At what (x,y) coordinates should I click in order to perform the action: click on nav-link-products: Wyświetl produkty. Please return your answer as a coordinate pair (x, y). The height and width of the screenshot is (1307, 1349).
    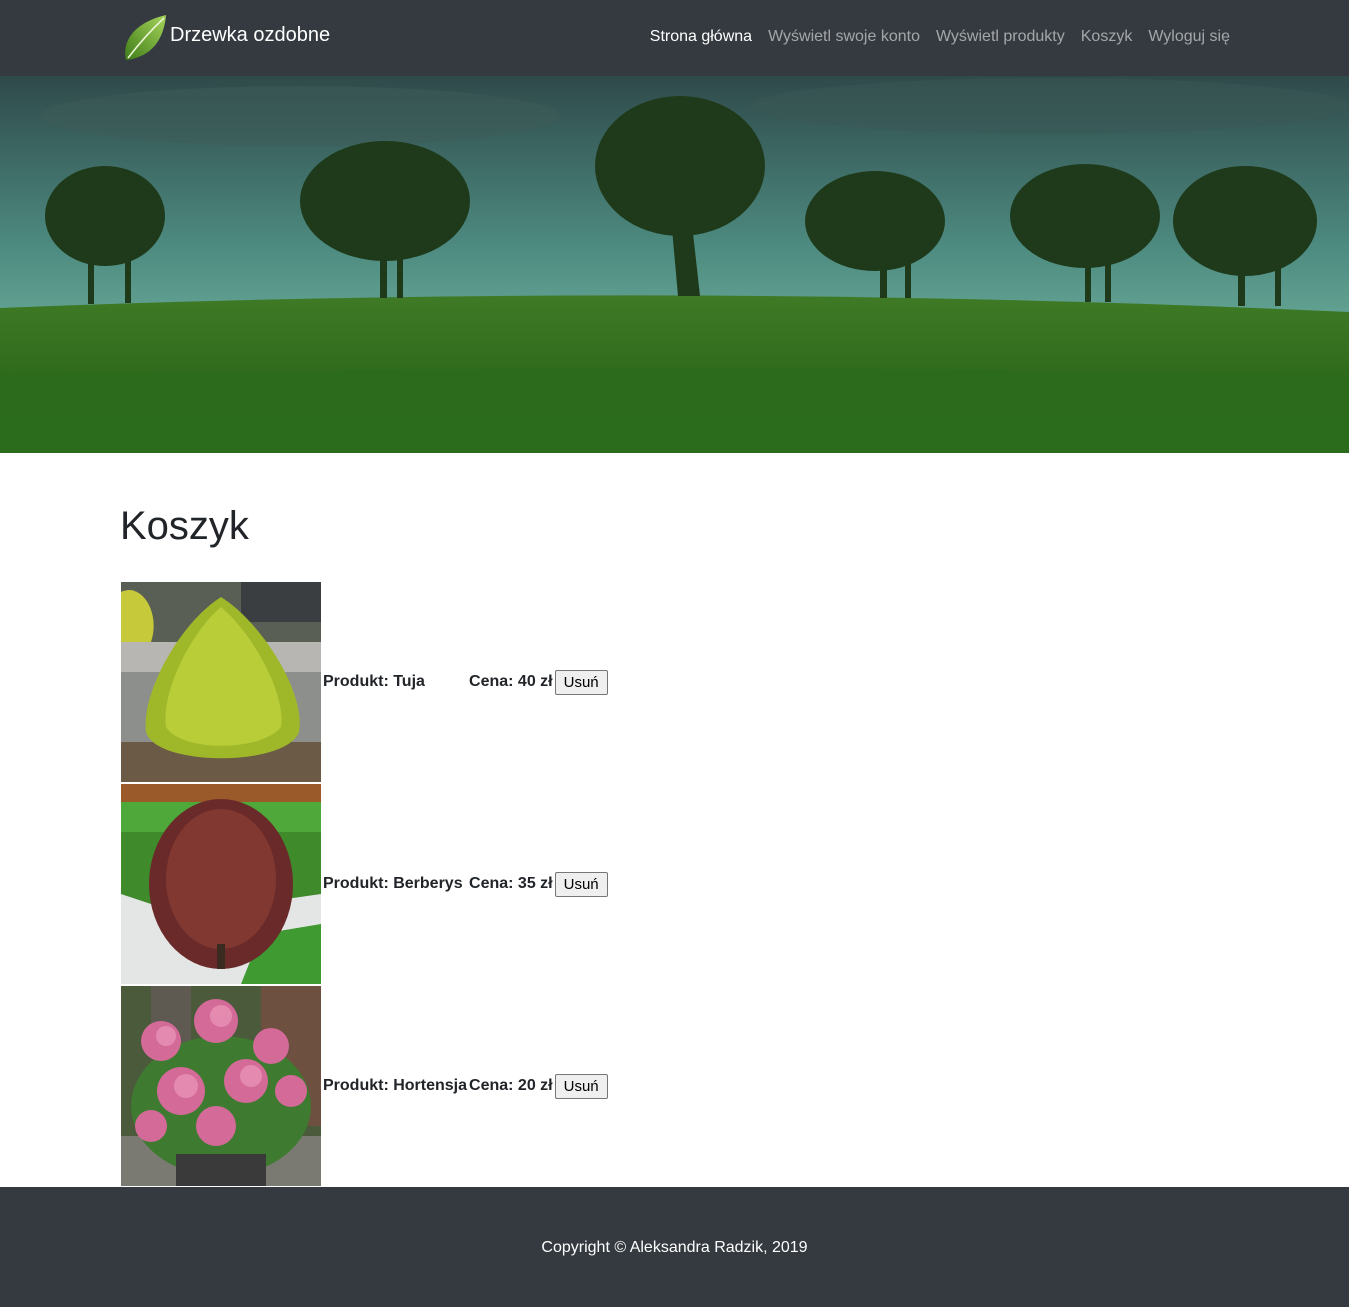
    Looking at the image, I should click on (1000, 37).